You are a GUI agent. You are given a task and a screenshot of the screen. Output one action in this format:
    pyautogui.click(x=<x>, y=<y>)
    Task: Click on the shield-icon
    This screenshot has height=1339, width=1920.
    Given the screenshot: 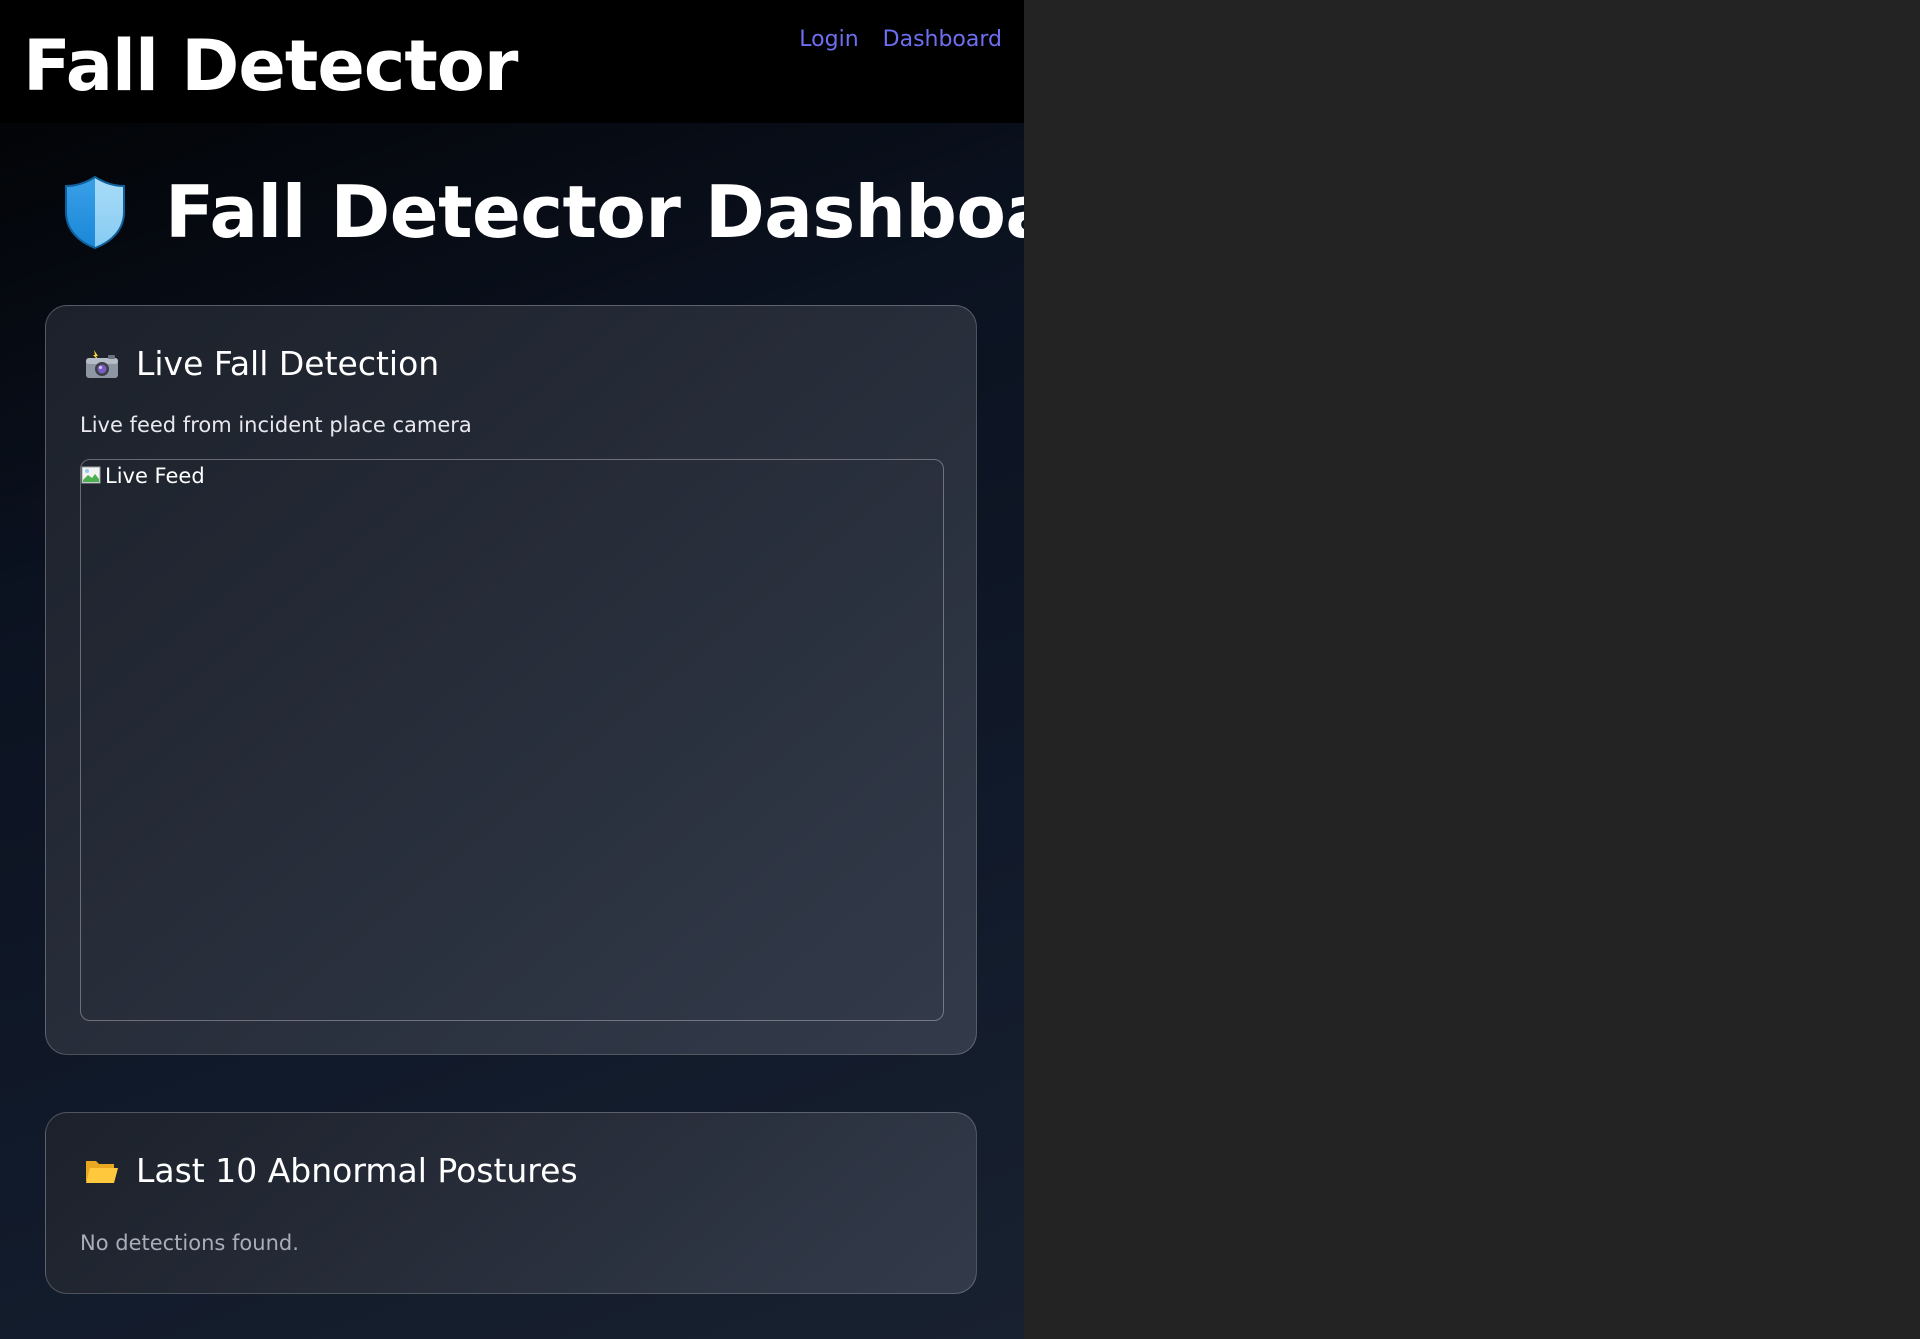 What is the action you would take?
    pyautogui.click(x=95, y=212)
    